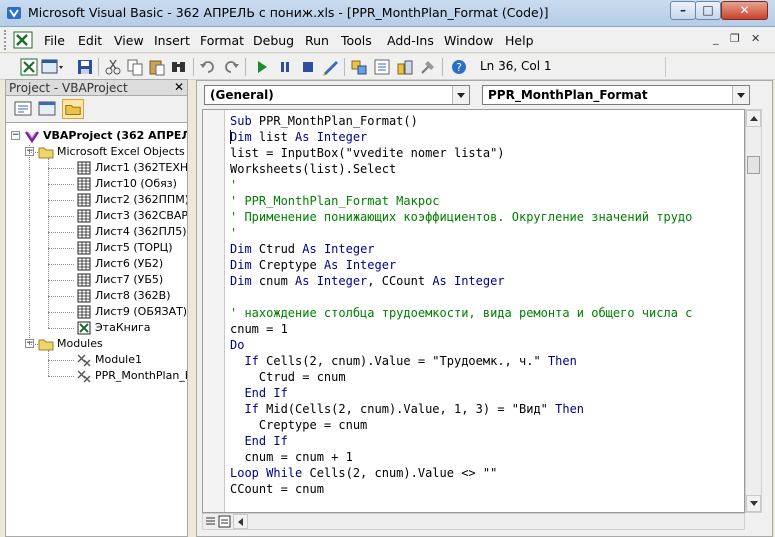 Image resolution: width=775 pixels, height=537 pixels. What do you see at coordinates (54, 40) in the screenshot?
I see `menu-file: File` at bounding box center [54, 40].